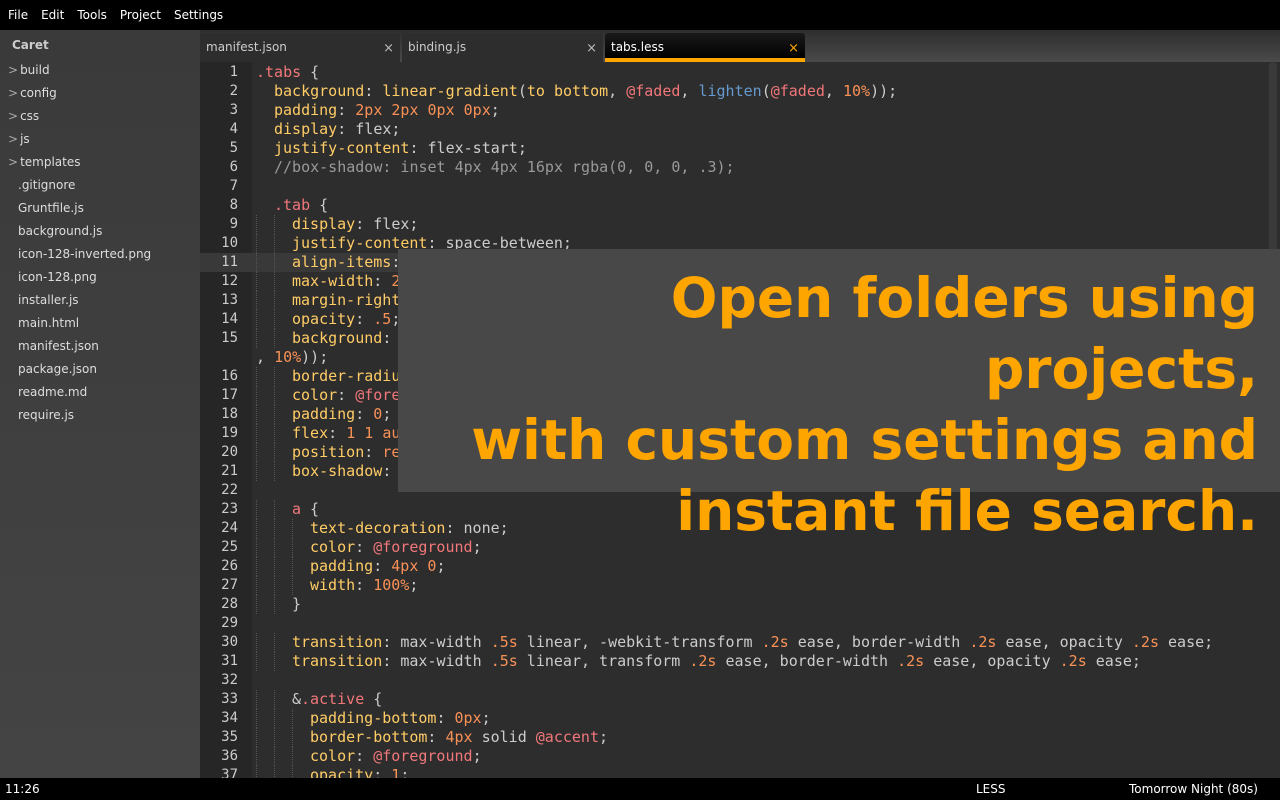 This screenshot has width=1280, height=800. What do you see at coordinates (100, 392) in the screenshot?
I see `file-item: readme.md` at bounding box center [100, 392].